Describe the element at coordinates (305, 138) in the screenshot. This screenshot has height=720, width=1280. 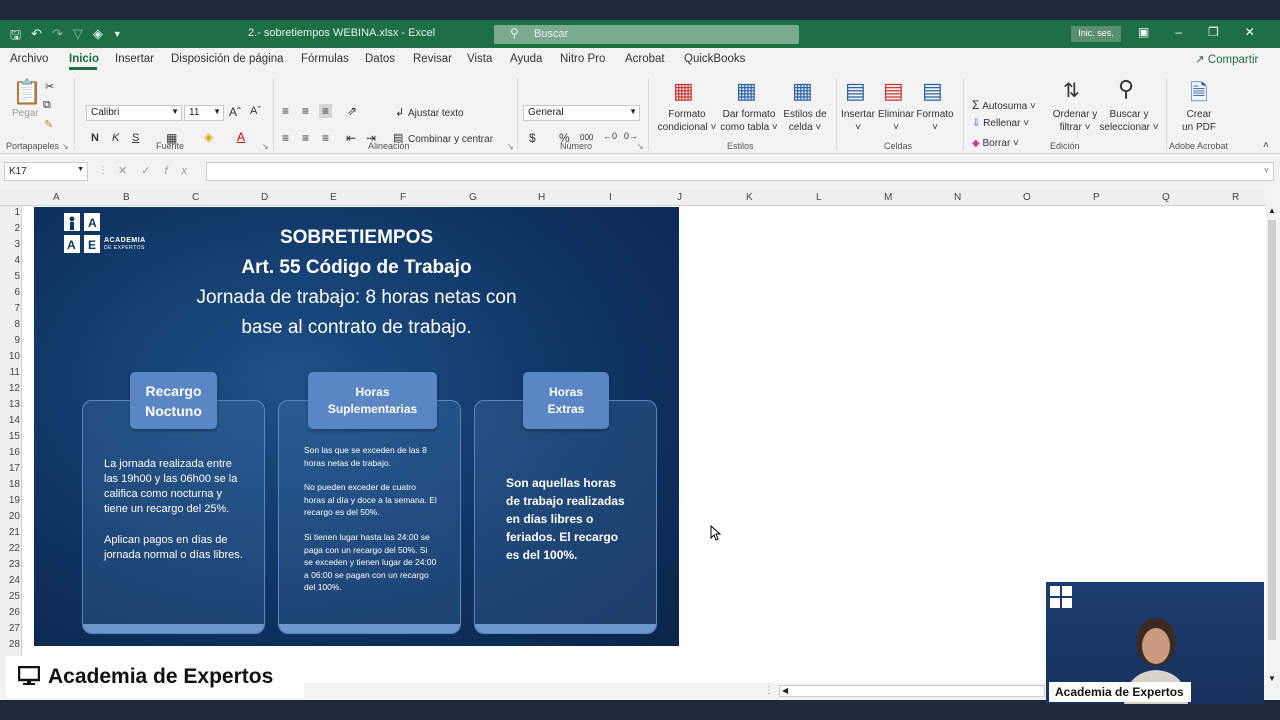
I see `align-center-icon: ≡` at that location.